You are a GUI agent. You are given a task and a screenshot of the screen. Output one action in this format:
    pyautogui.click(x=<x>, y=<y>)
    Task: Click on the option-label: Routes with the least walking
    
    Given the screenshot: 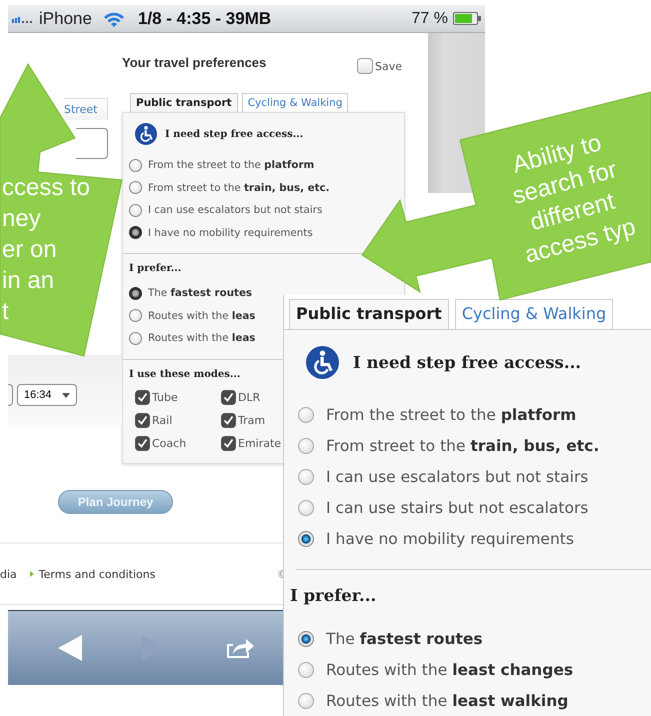 What is the action you would take?
    pyautogui.click(x=447, y=701)
    